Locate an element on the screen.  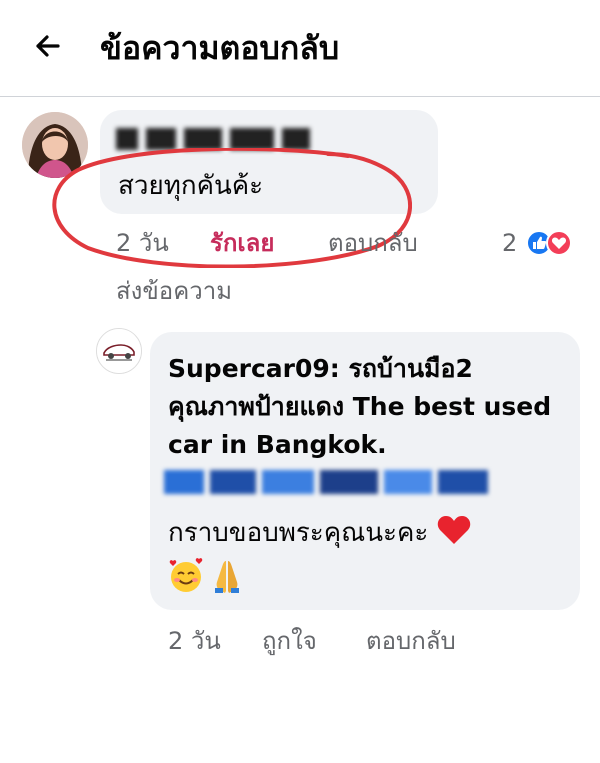
comment-text: สวยทุกคันค้ะ is located at coordinates (191, 186).